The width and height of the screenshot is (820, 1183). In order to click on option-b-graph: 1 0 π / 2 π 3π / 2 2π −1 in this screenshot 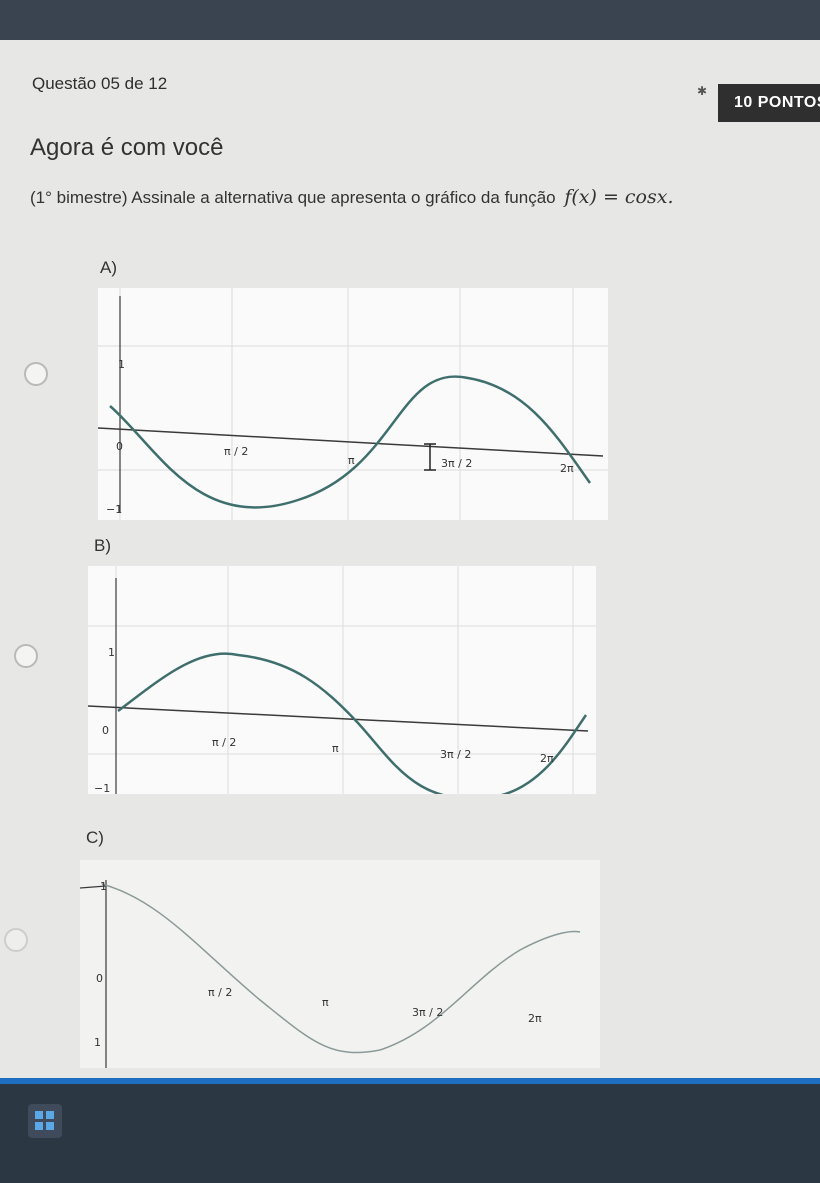, I will do `click(342, 680)`.